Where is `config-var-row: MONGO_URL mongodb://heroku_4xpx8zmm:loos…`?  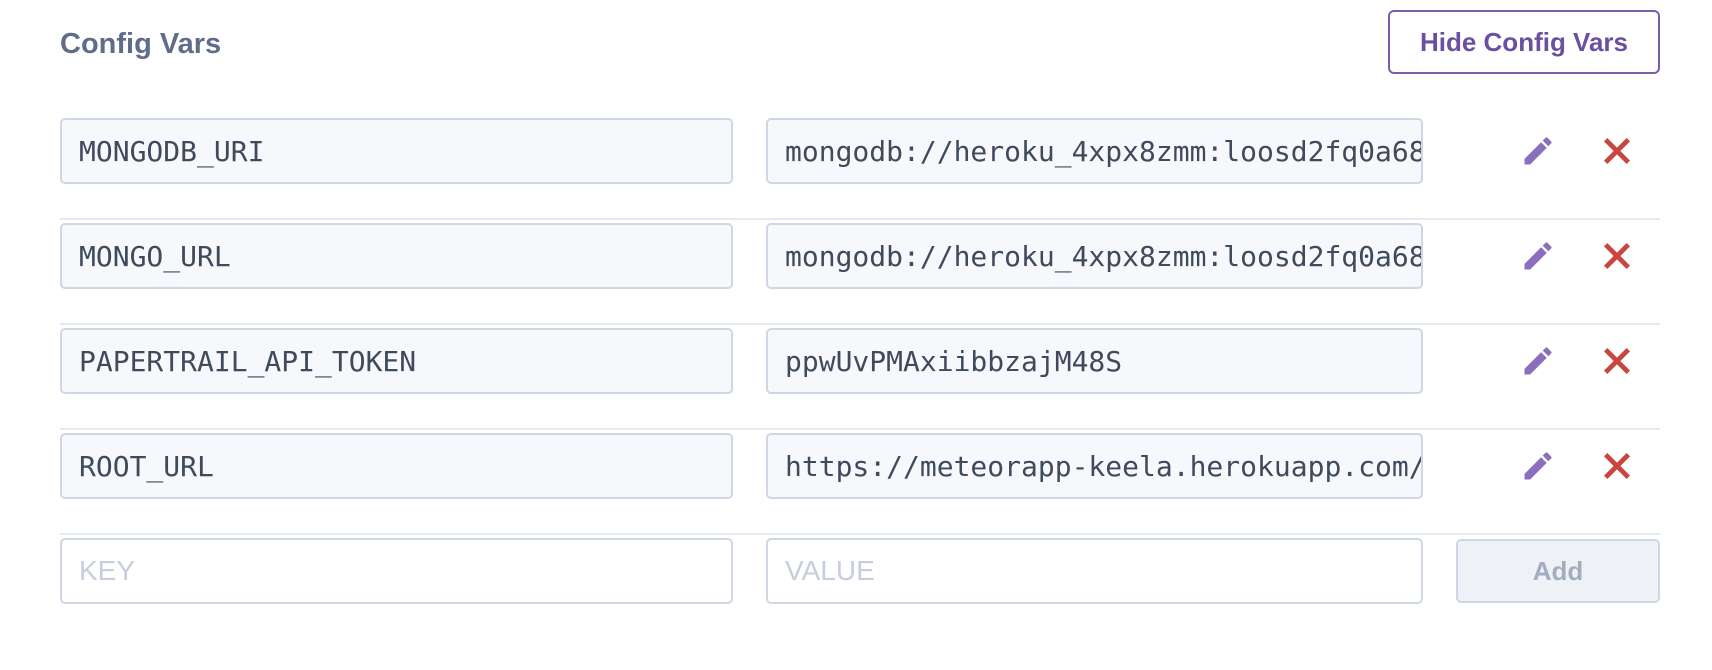
config-var-row: MONGO_URL mongodb://heroku_4xpx8zmm:loos… is located at coordinates (860, 272).